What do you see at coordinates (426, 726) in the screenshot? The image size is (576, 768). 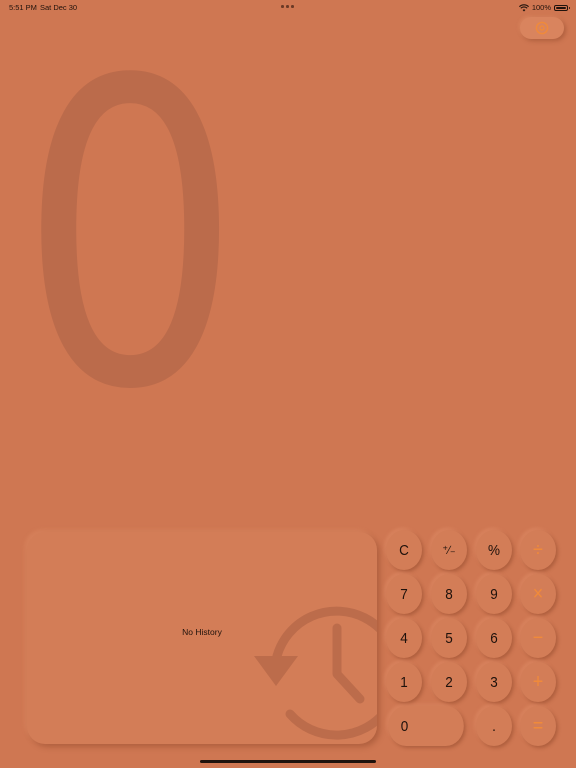 I see `digit-0-key: 0` at bounding box center [426, 726].